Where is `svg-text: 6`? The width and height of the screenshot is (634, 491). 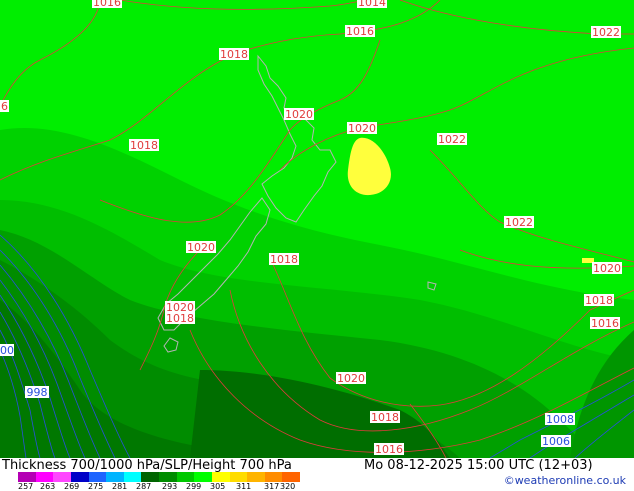
svg-text: 6 is located at coordinates (4, 106).